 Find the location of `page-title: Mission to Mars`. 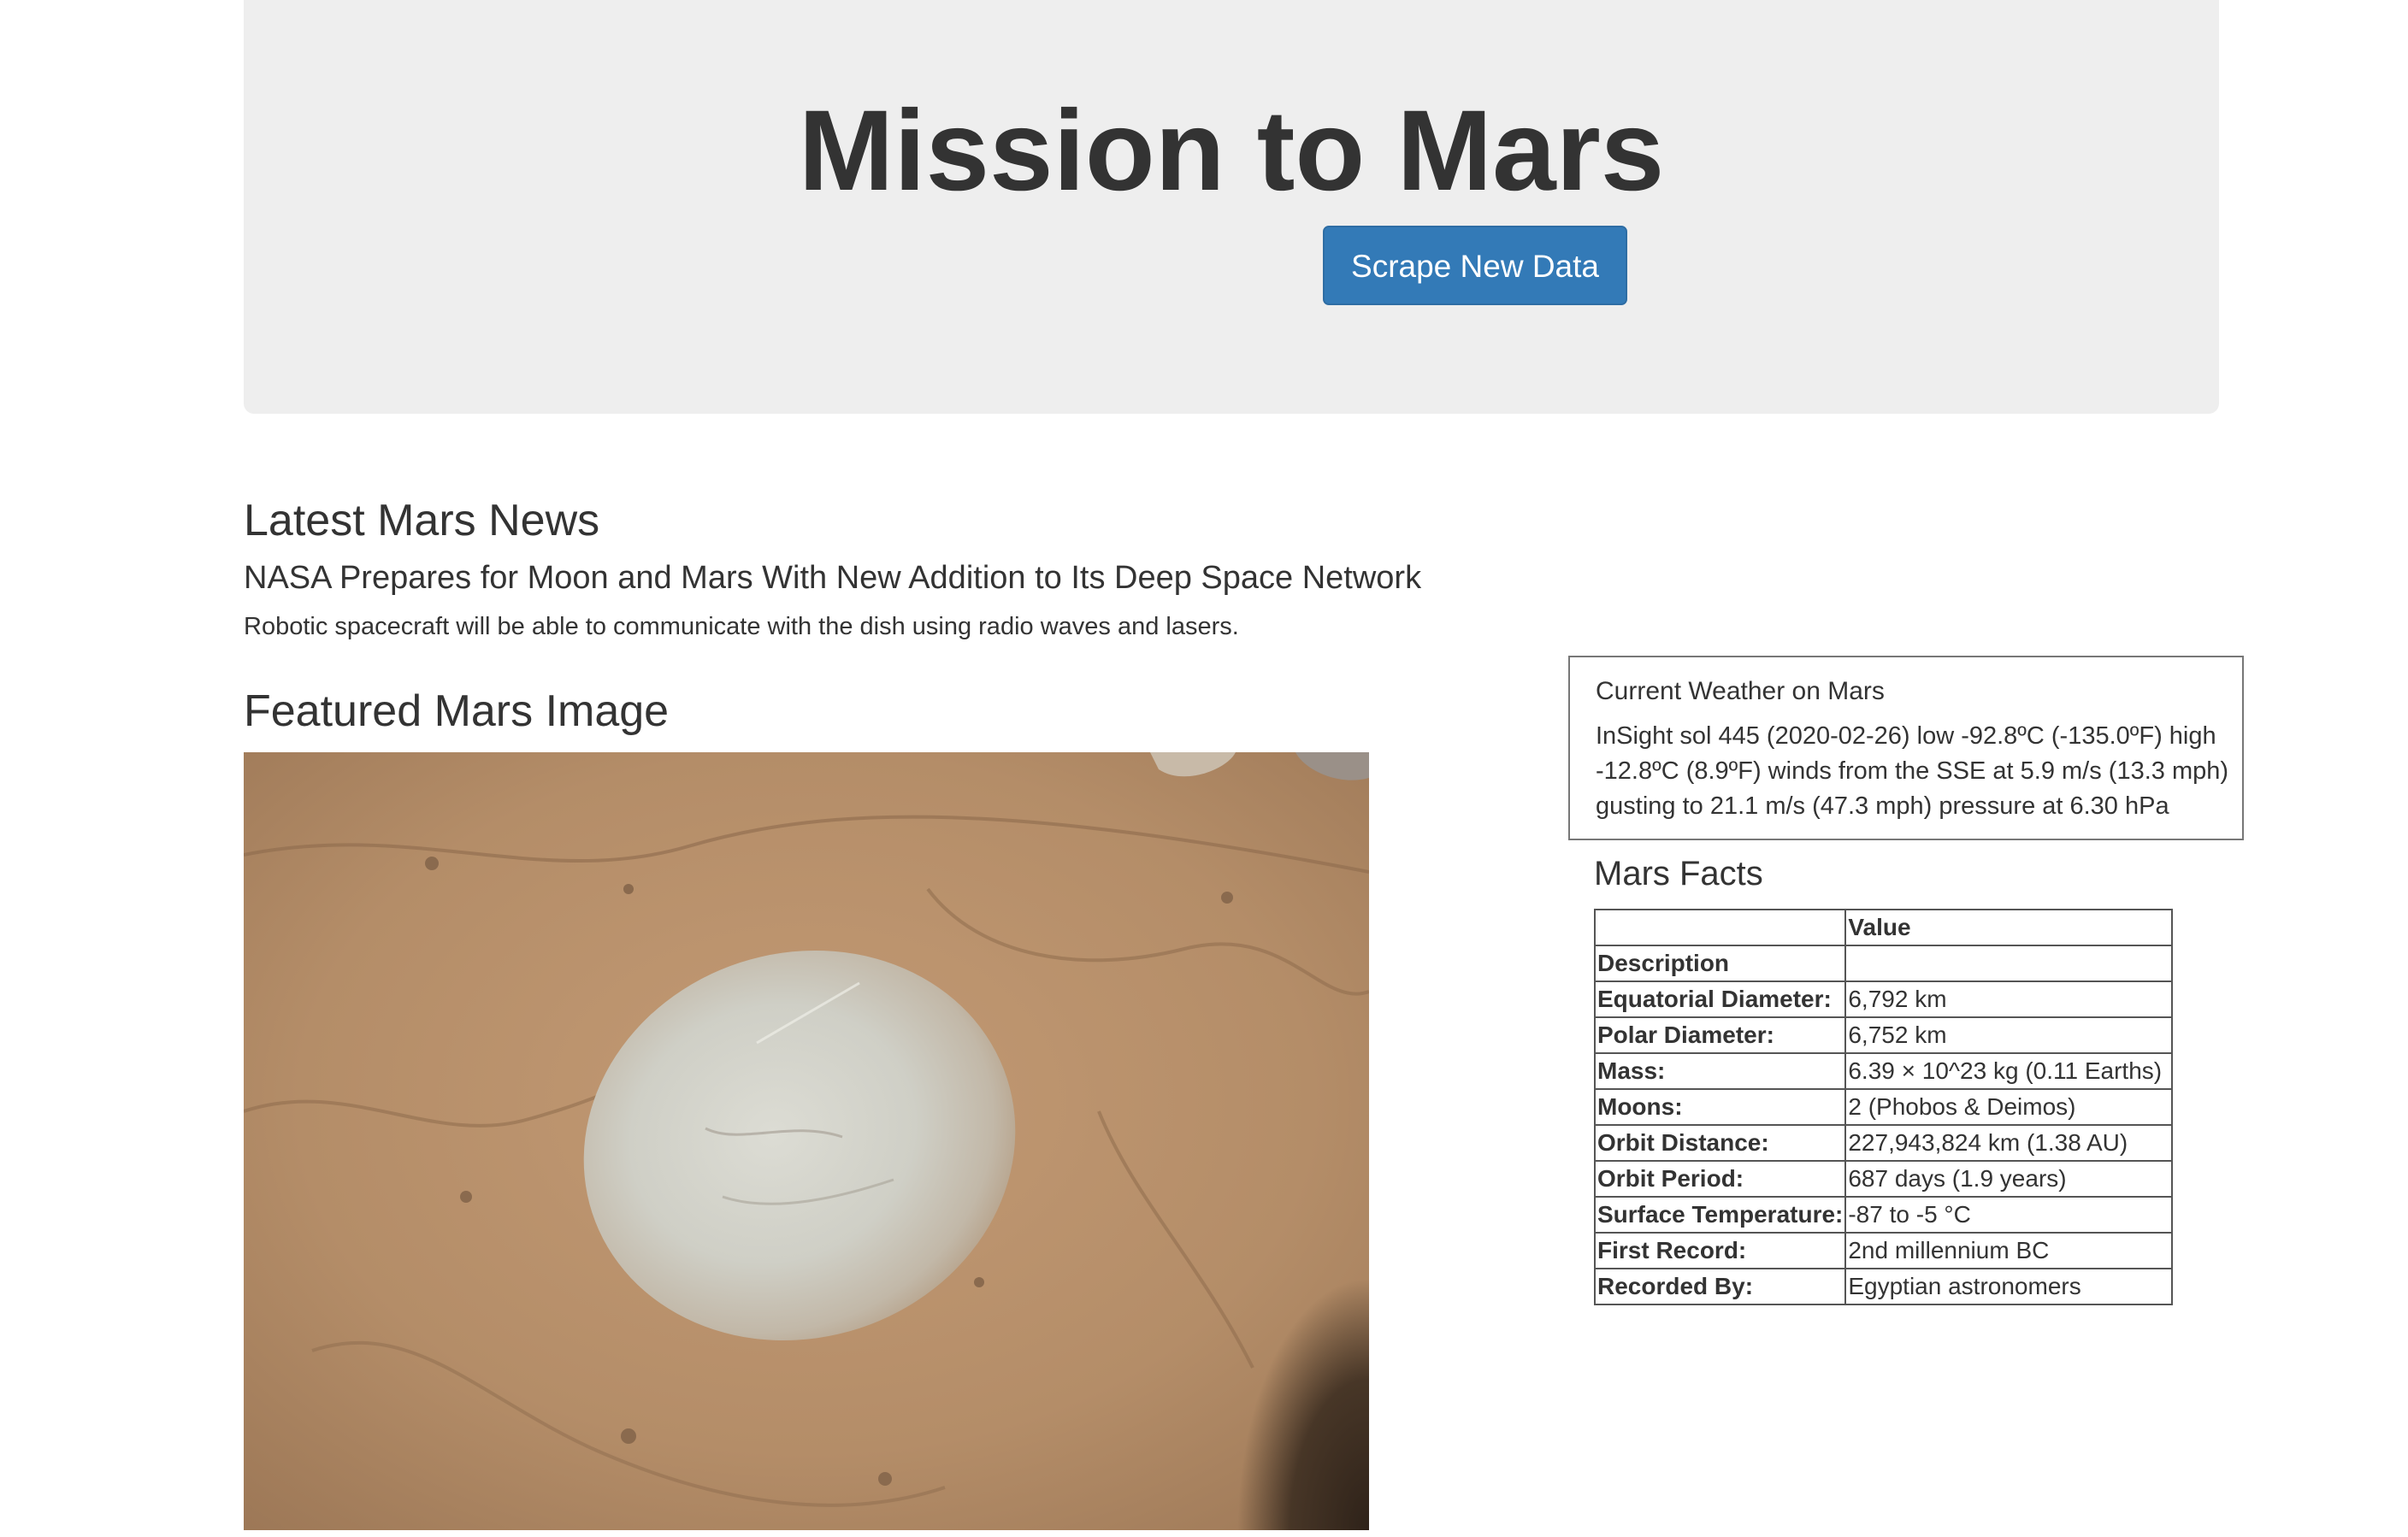

page-title: Mission to Mars is located at coordinates (1232, 151).